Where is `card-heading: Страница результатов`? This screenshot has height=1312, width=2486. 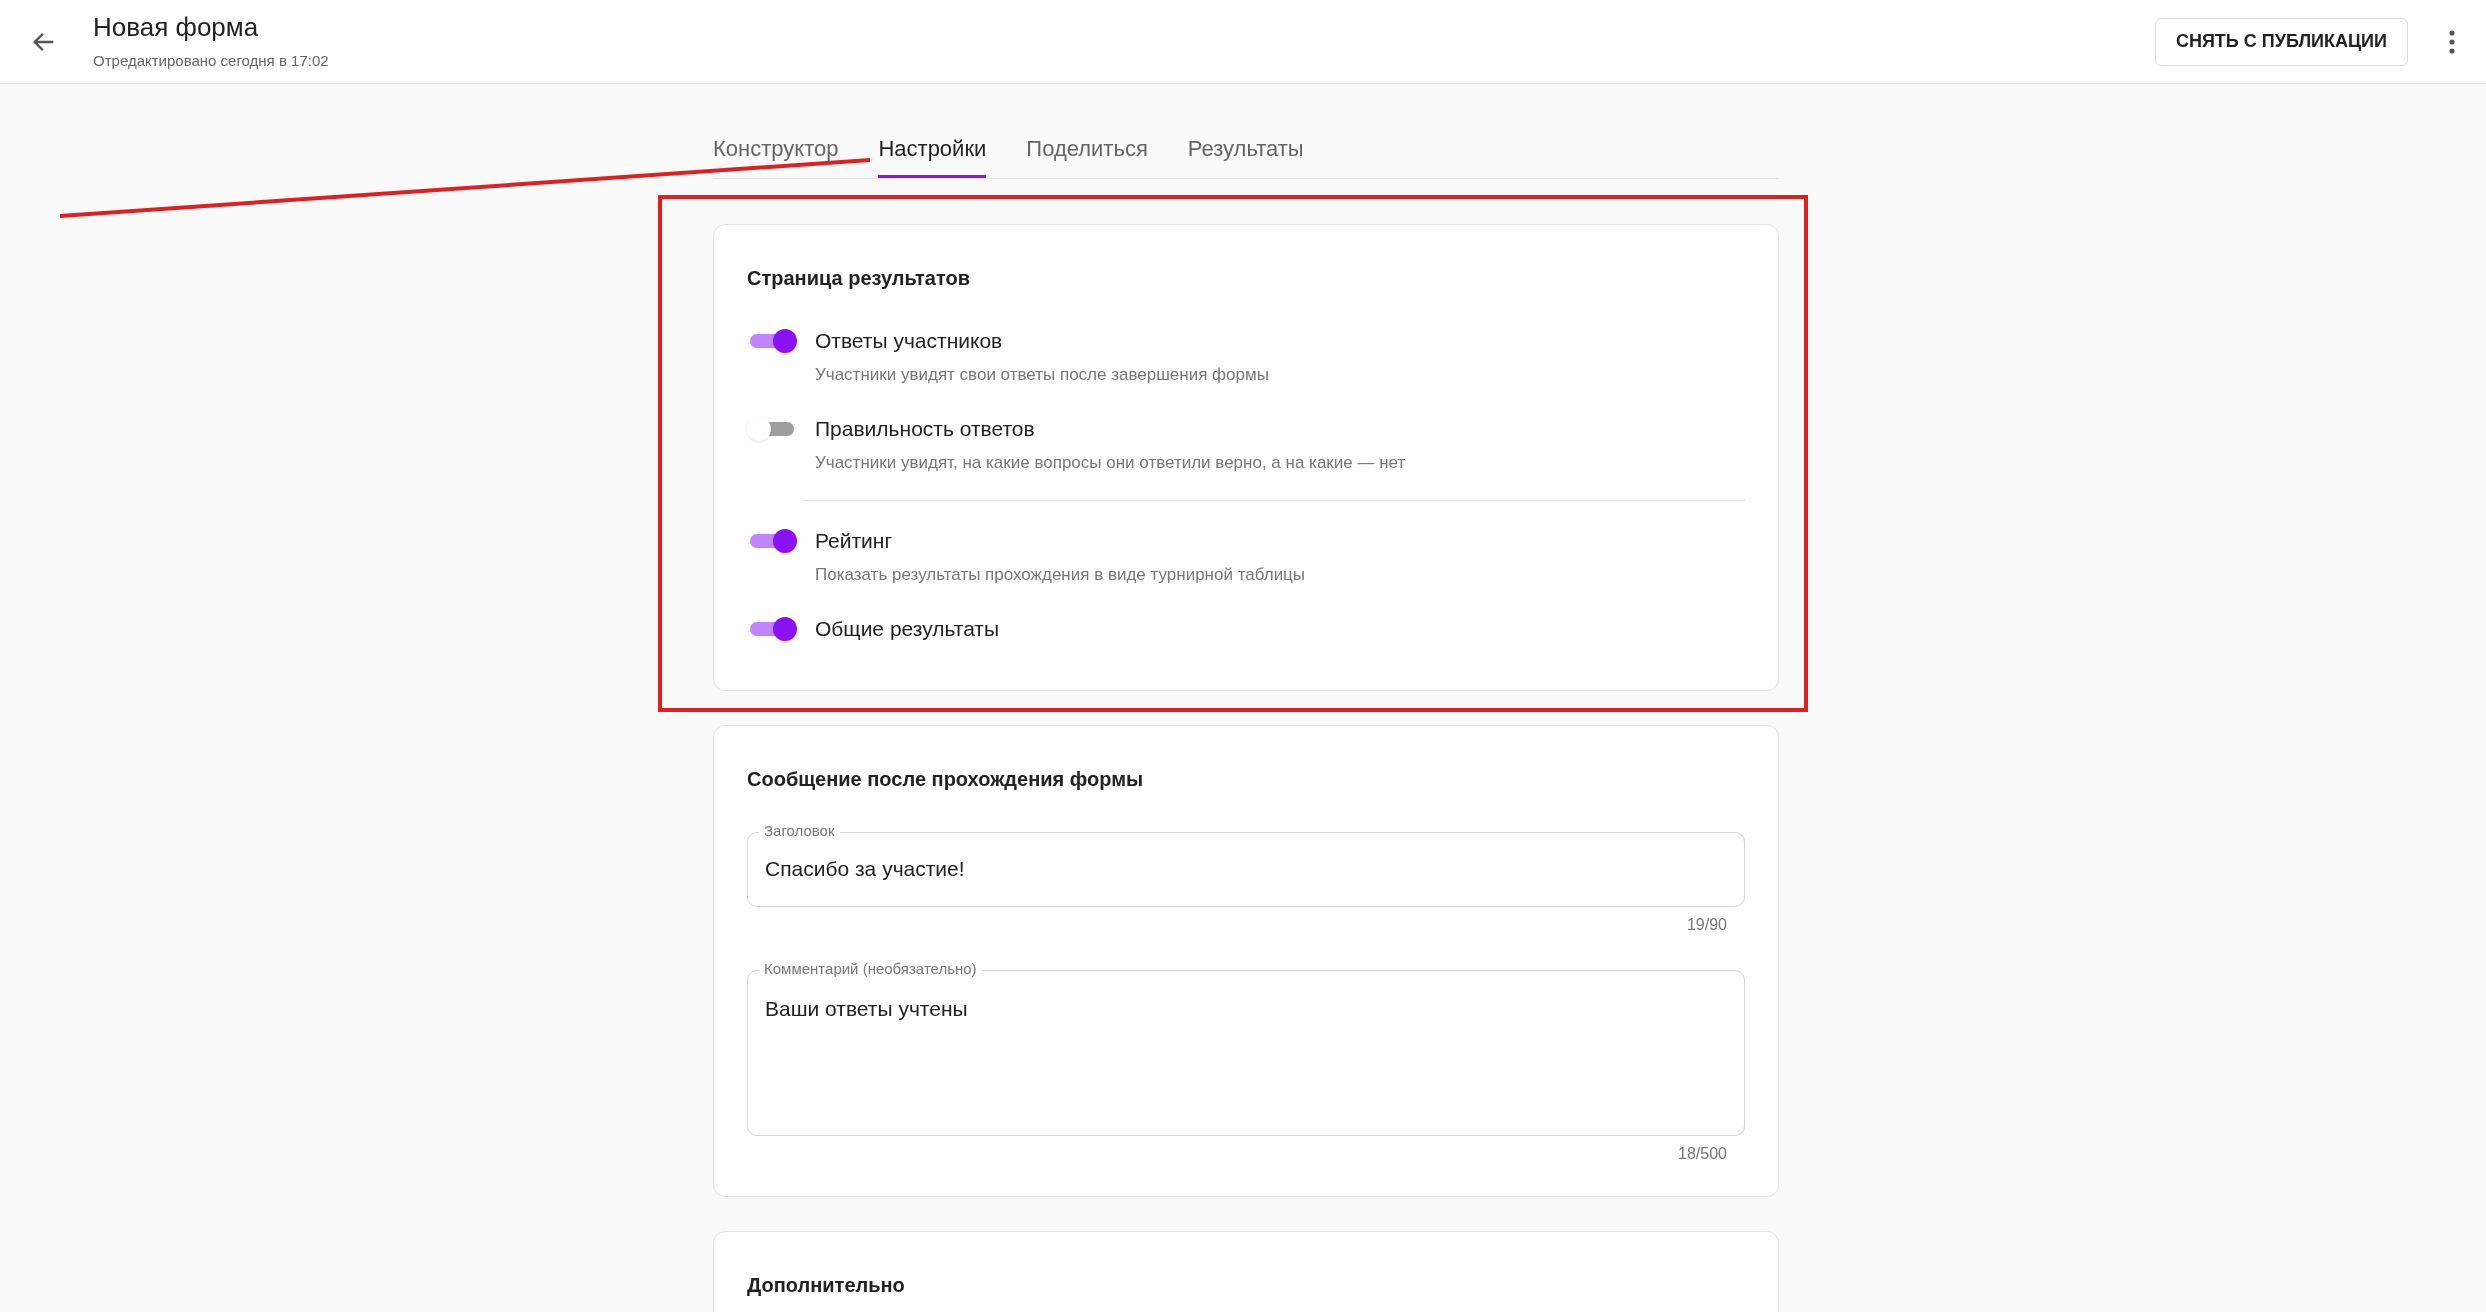
card-heading: Страница результатов is located at coordinates (859, 278).